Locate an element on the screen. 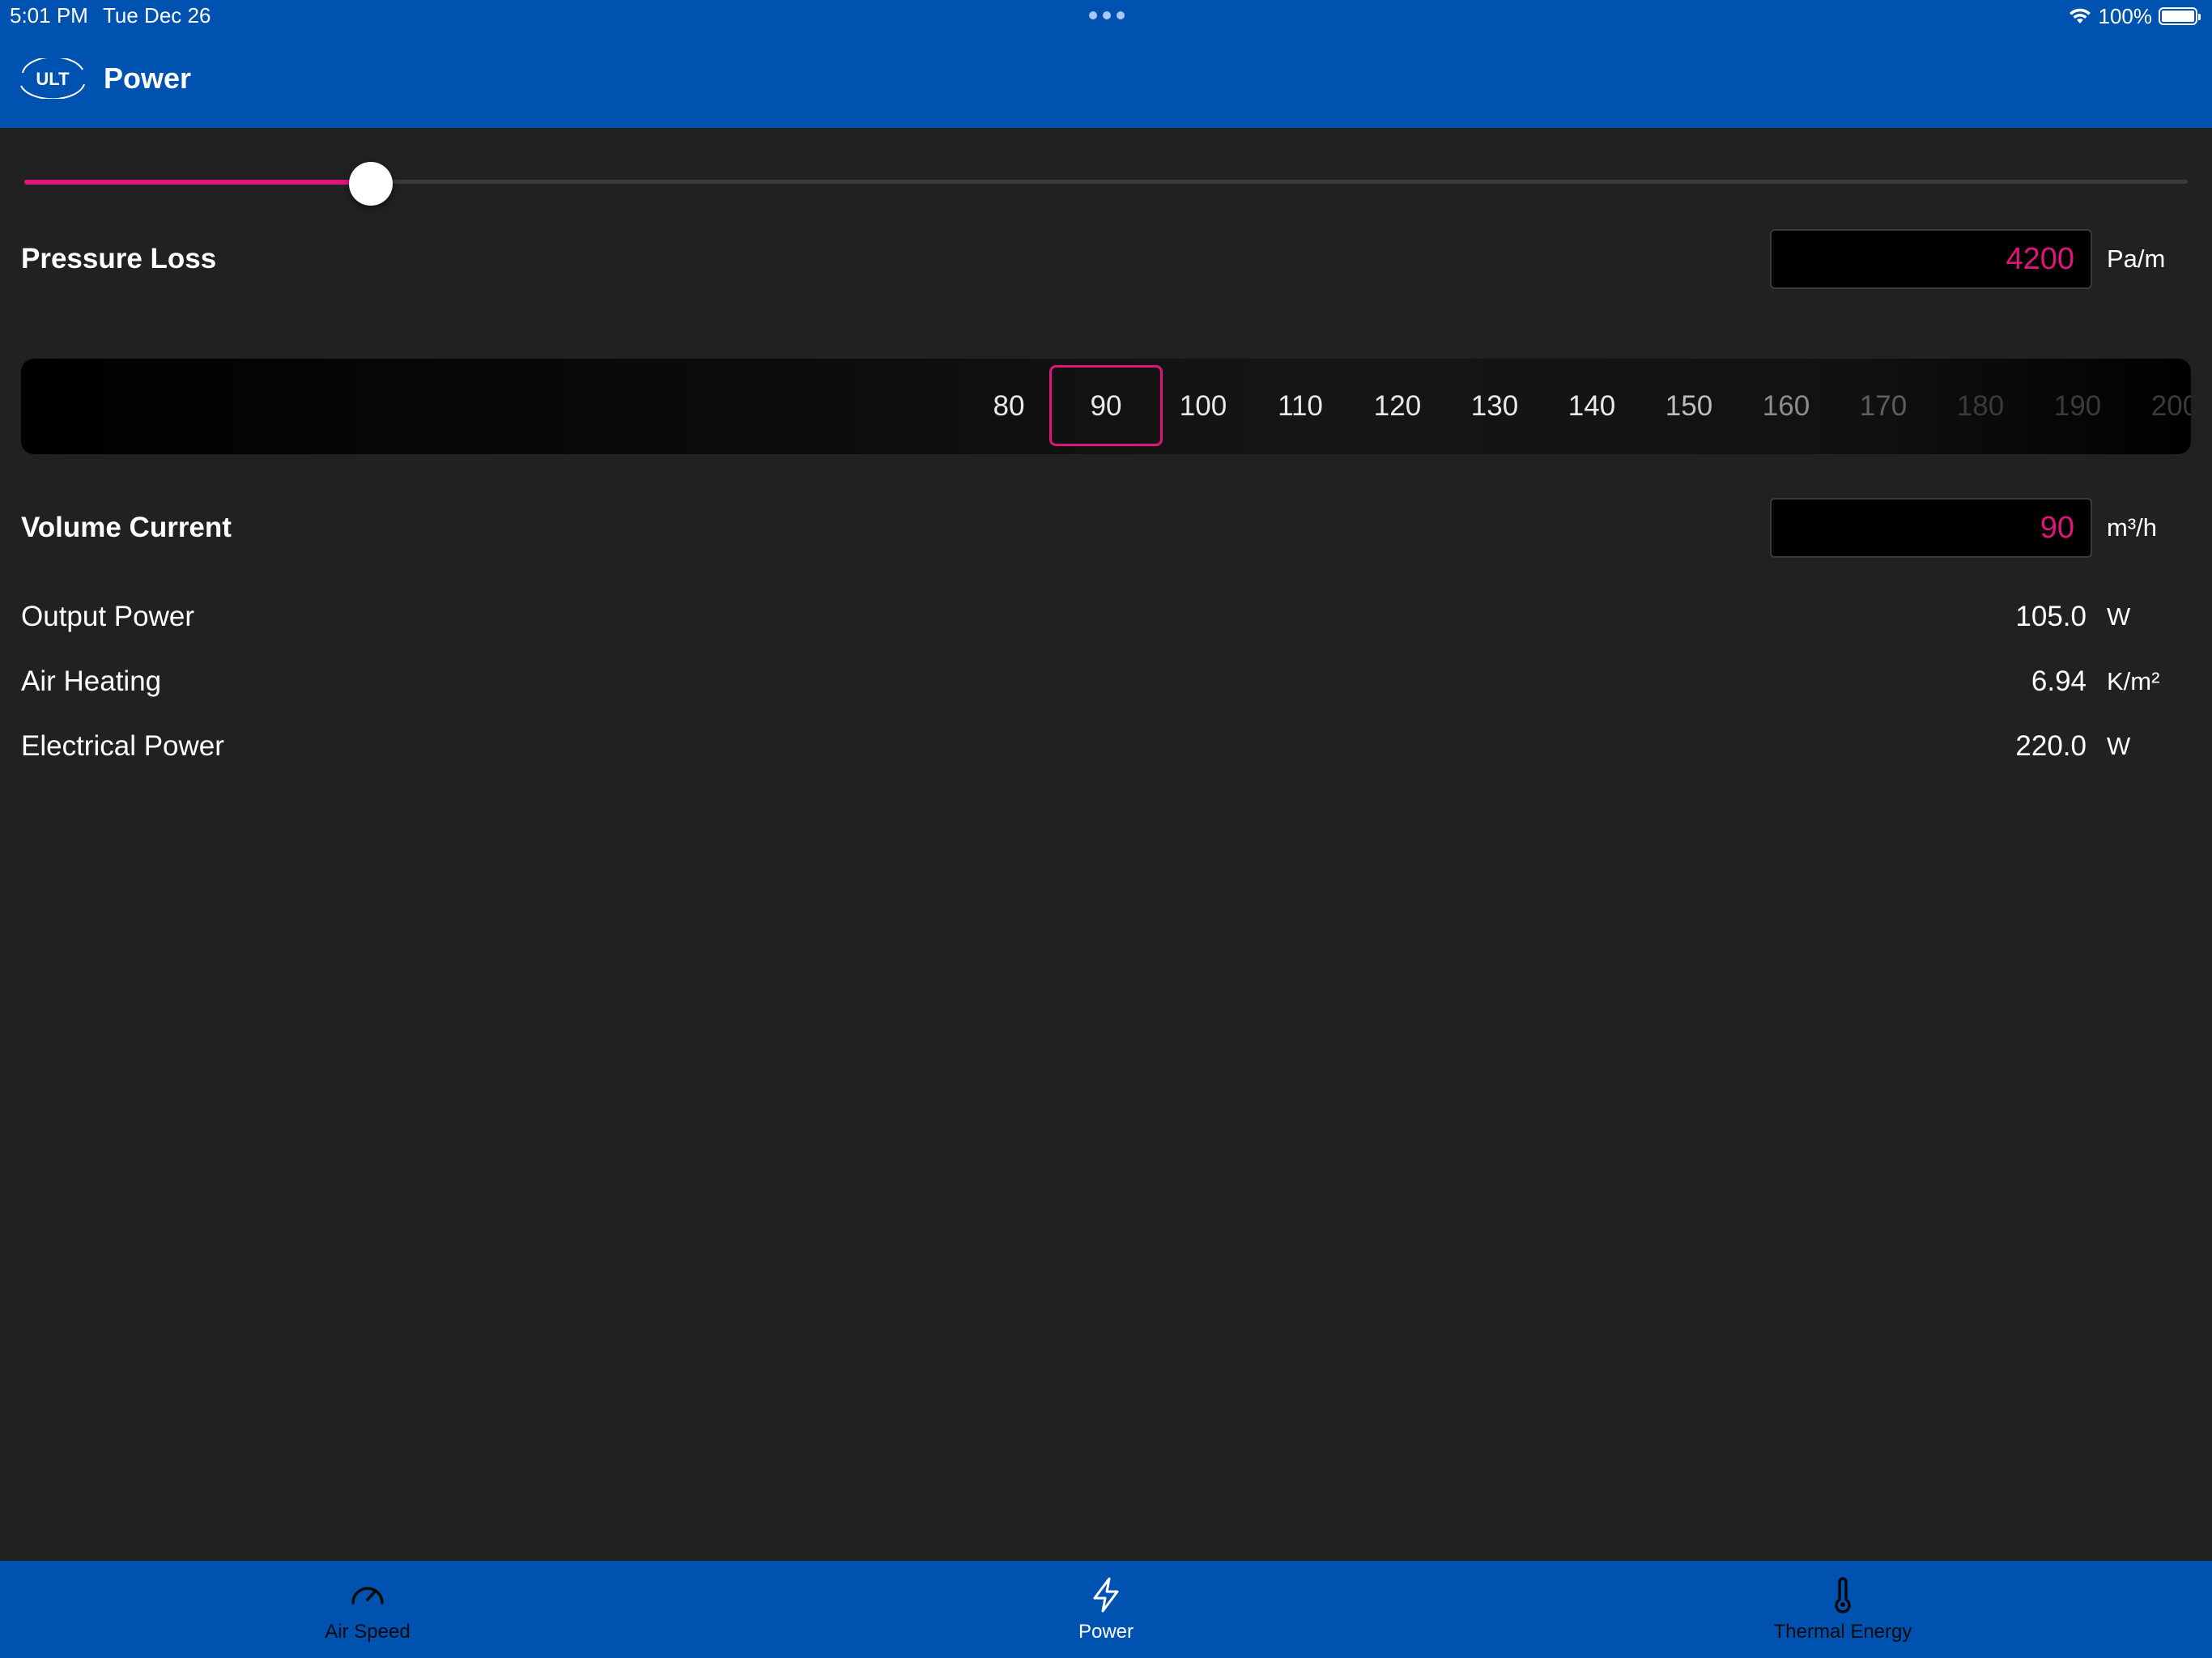  picker-option: 90 is located at coordinates (1106, 406).